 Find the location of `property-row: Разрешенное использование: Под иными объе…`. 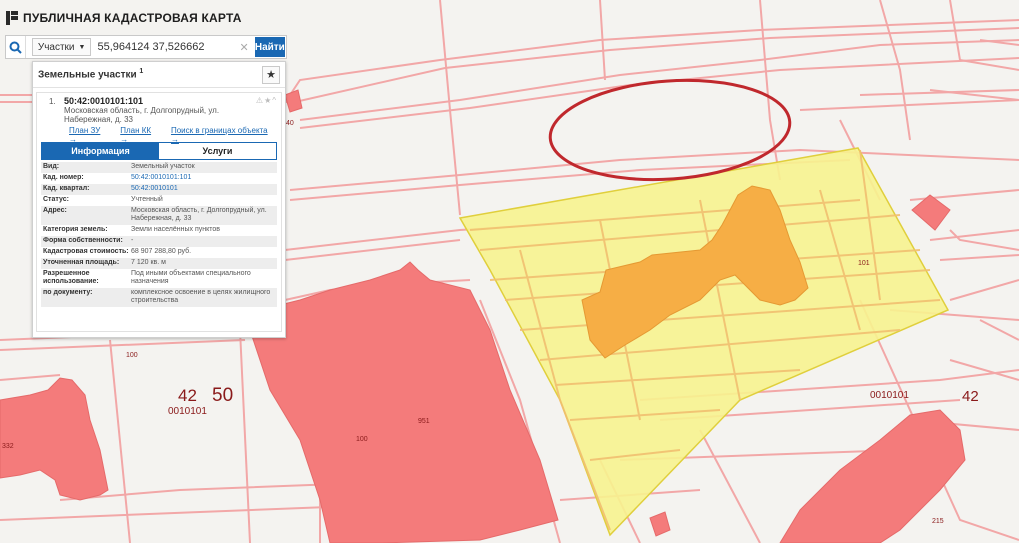

property-row: Разрешенное использование: Под иными объе… is located at coordinates (159, 278).